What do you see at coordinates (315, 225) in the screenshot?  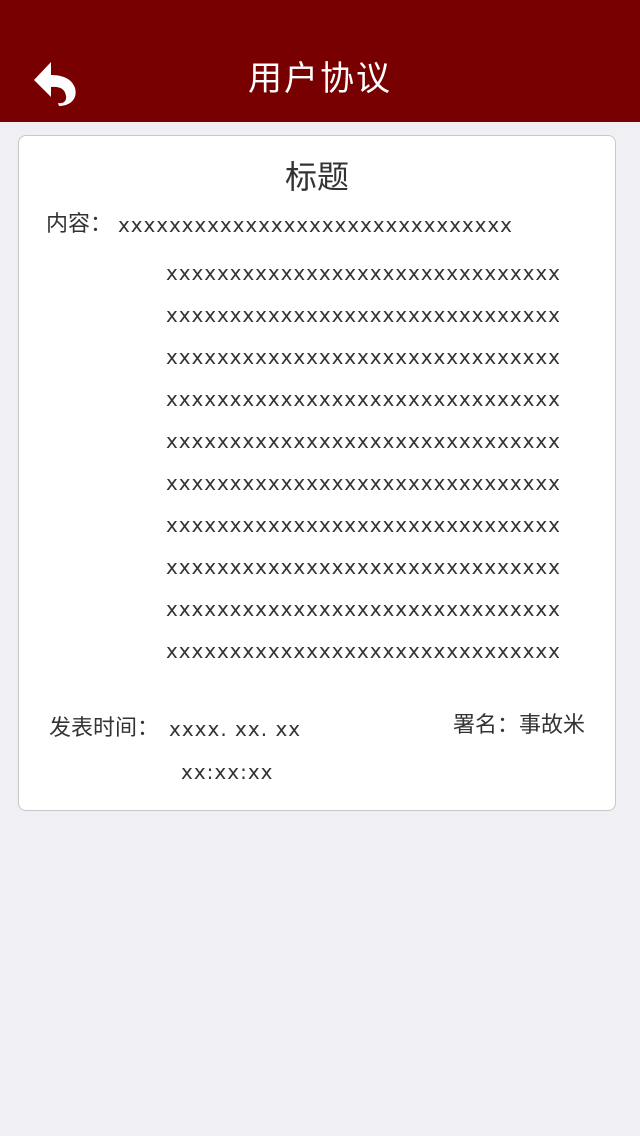 I see `content-first-line: xxxxxxxxxxxxxxxxxxxxxxxxxxxxxxx` at bounding box center [315, 225].